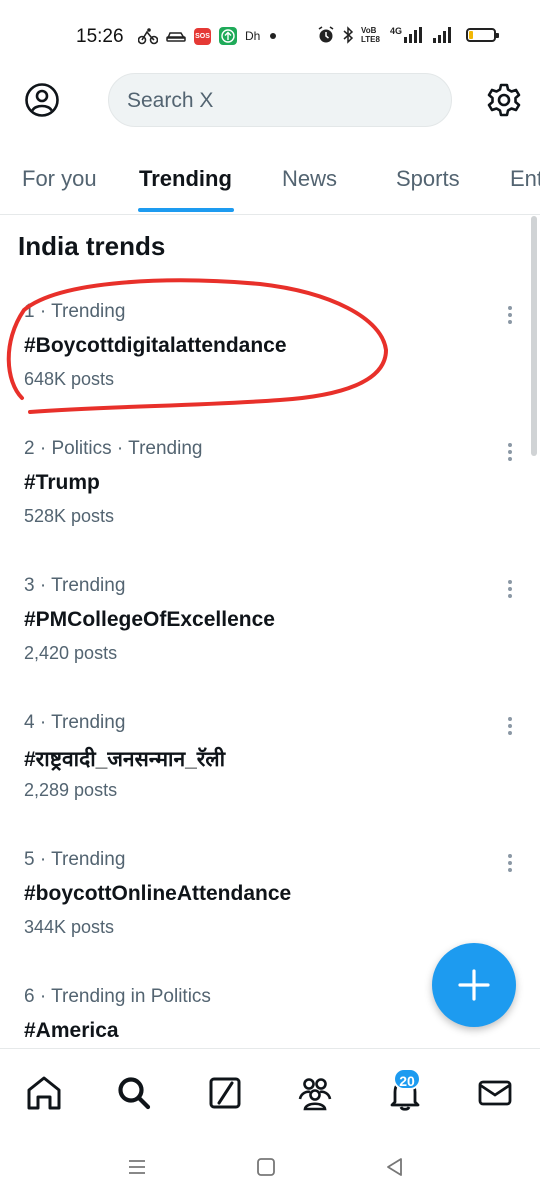  Describe the element at coordinates (309, 179) in the screenshot. I see `tab-news: News` at that location.